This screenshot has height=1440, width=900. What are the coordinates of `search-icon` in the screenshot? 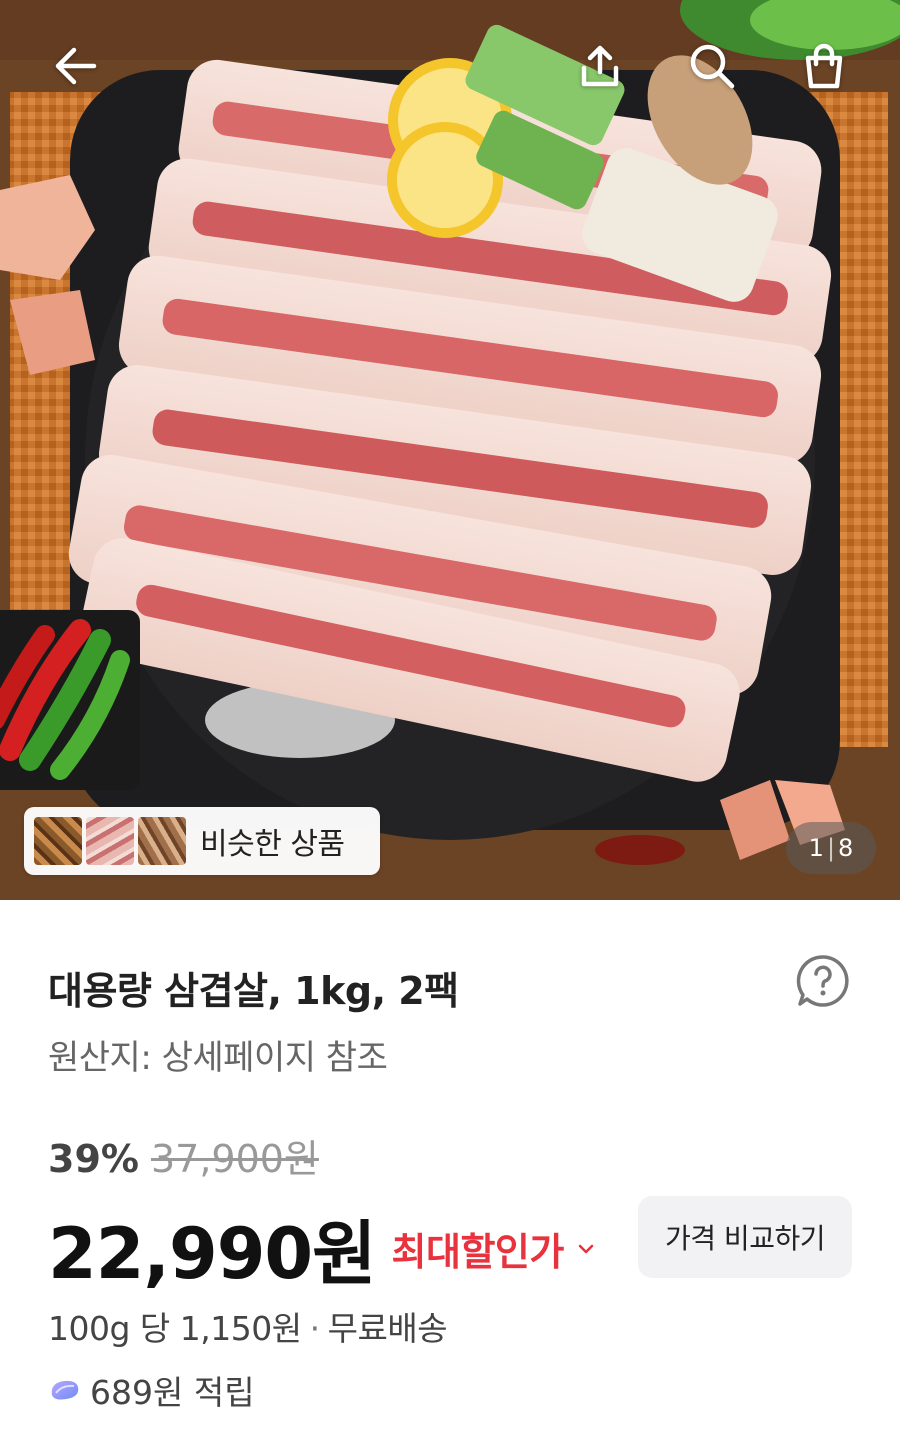 It's located at (712, 66).